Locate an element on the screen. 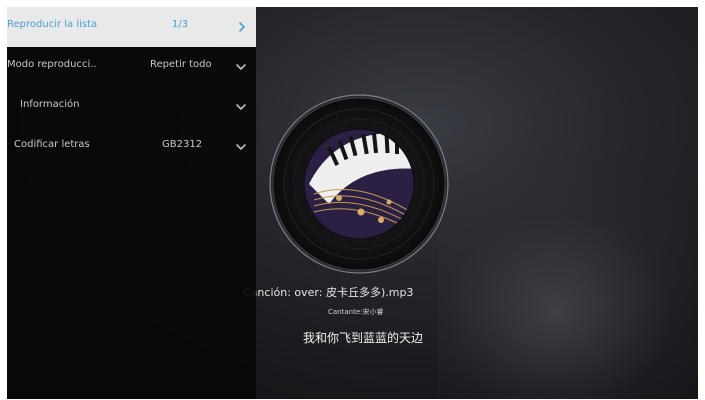  current-lyric: 我和你飞到蓝蓝的天边 is located at coordinates (363, 338).